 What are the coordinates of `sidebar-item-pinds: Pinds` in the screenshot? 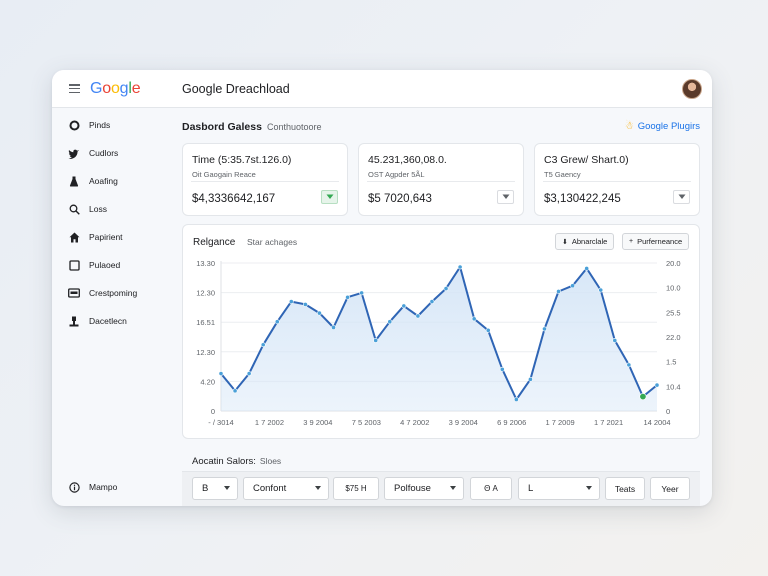 It's located at (89, 125).